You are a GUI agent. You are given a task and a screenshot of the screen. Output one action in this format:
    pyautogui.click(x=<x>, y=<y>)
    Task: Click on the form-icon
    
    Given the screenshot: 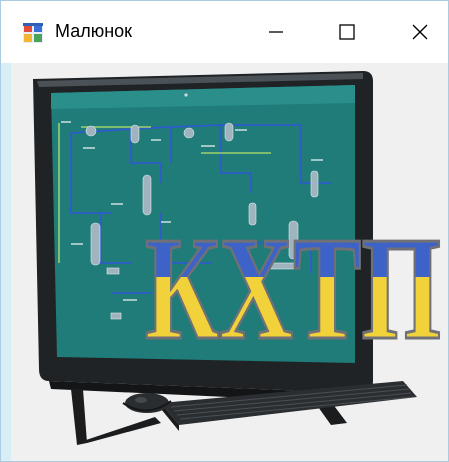 What is the action you would take?
    pyautogui.click(x=33, y=33)
    